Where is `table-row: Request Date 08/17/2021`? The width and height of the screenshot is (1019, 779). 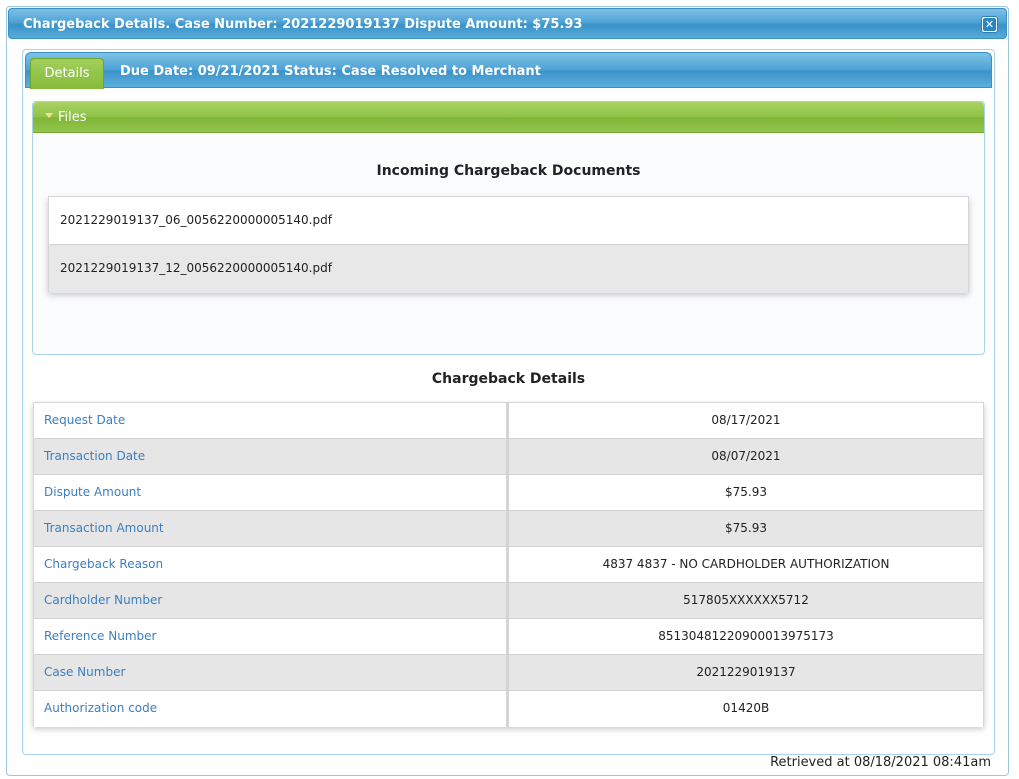 table-row: Request Date 08/17/2021 is located at coordinates (508, 421).